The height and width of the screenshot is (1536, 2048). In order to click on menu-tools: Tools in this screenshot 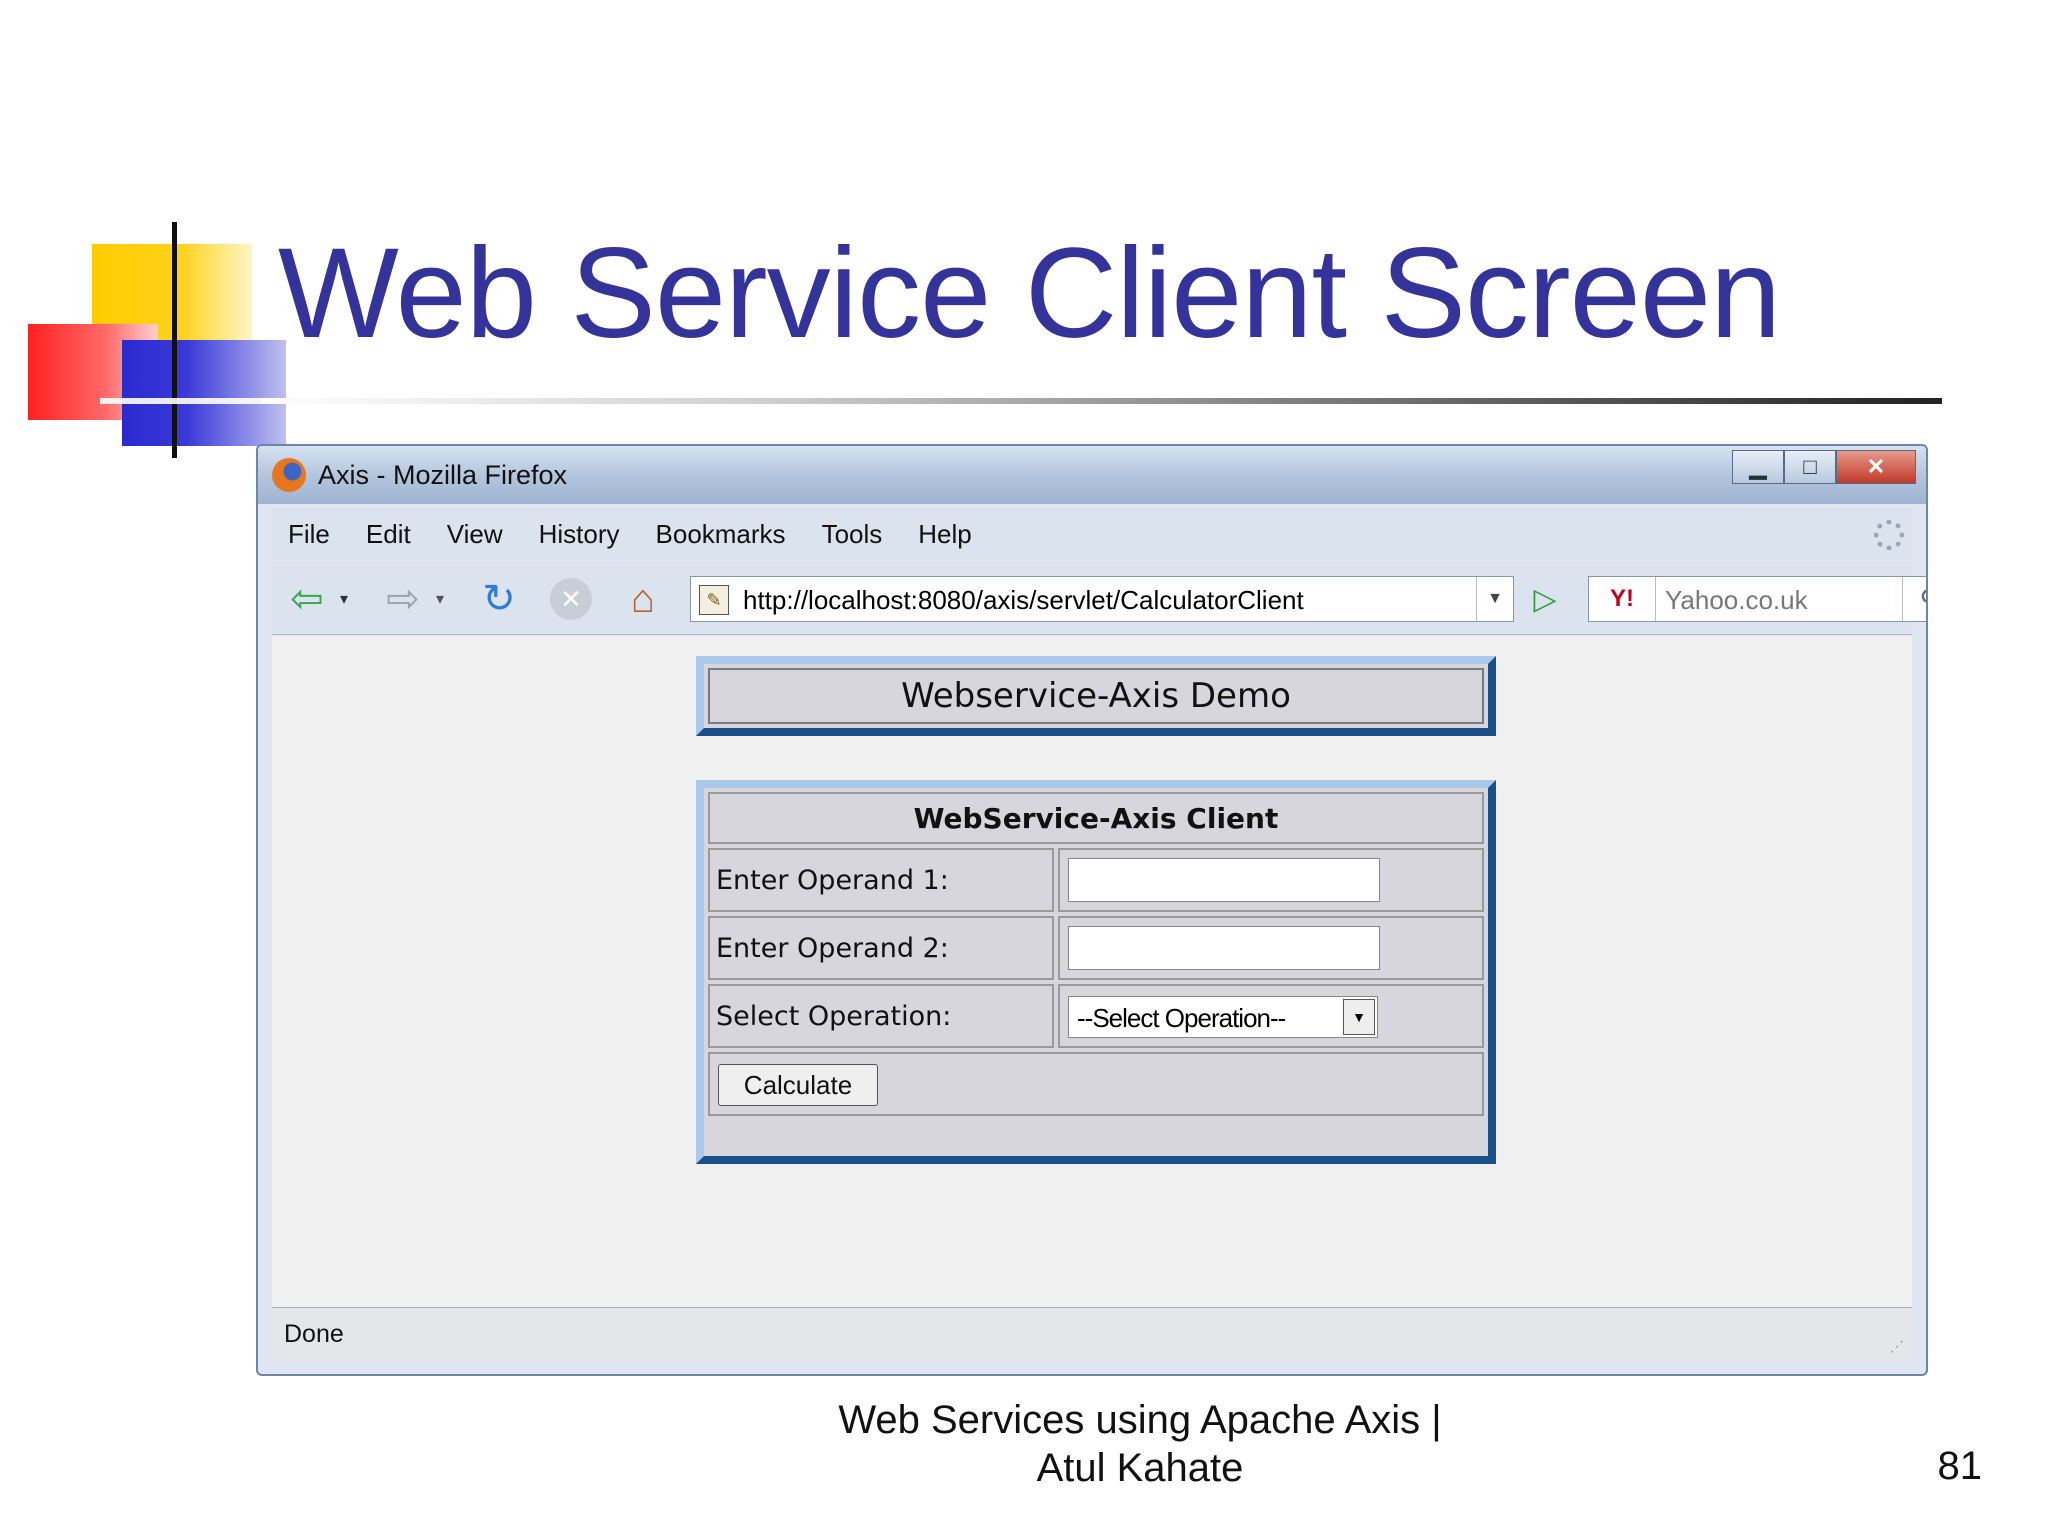, I will do `click(852, 534)`.